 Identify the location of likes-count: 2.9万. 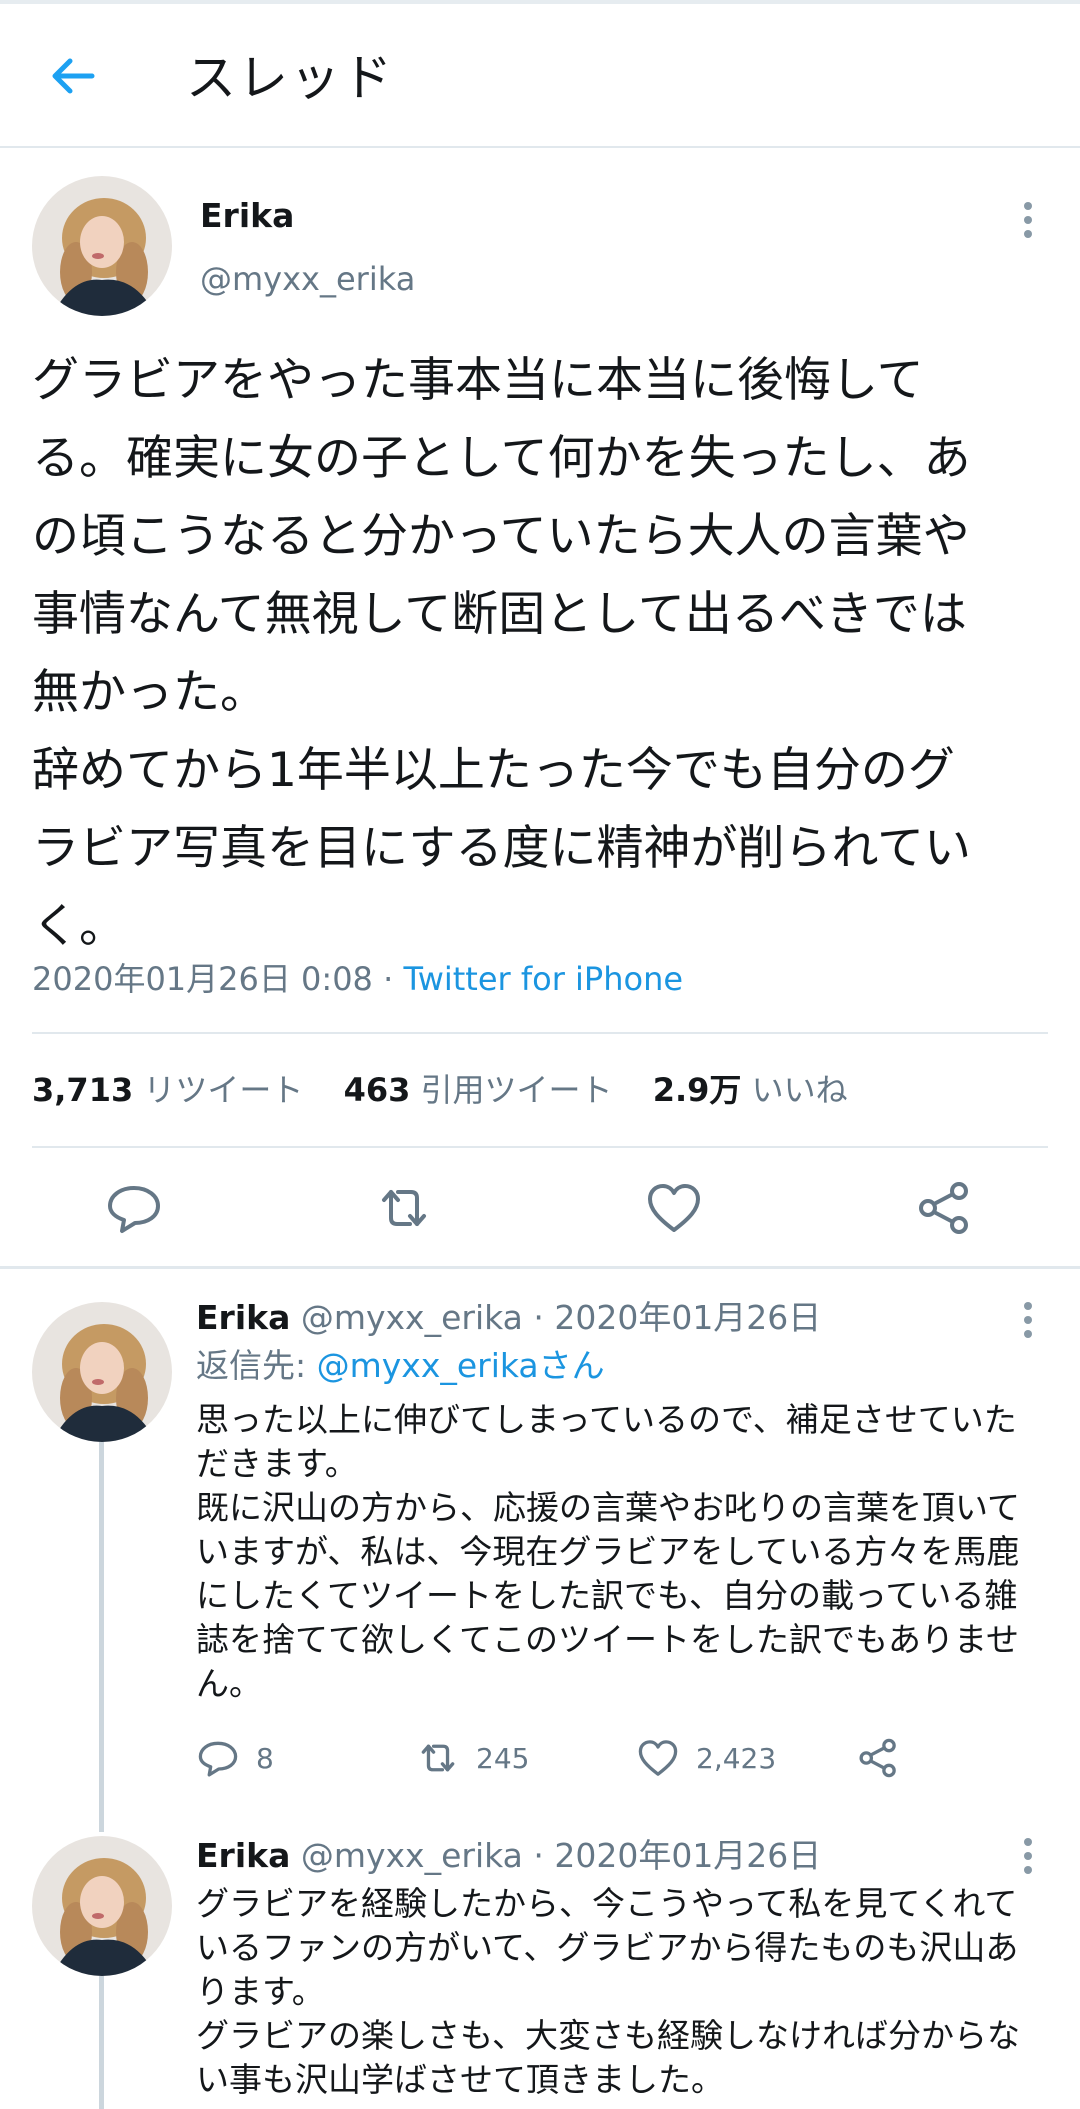
(697, 1090).